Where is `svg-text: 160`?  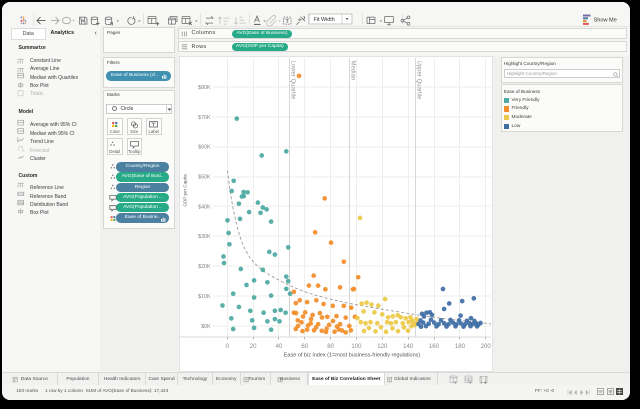 svg-text: 160 is located at coordinates (434, 345).